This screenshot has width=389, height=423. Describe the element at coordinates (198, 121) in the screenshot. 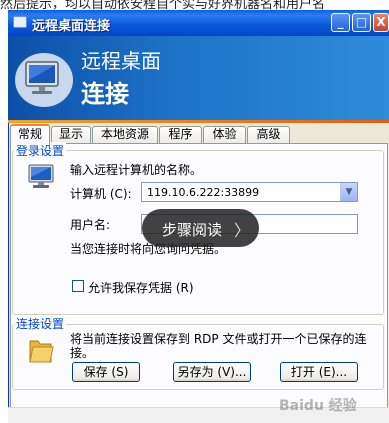

I see `banner-accent-rule` at that location.